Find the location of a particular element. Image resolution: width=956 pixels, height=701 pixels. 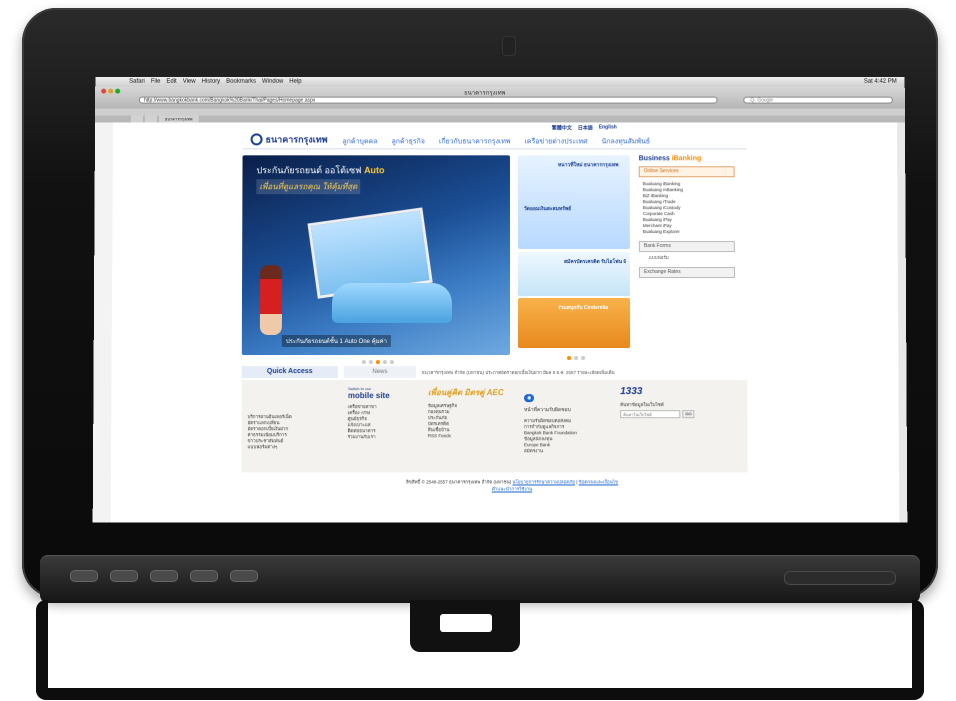

hero-headline-text: ประกันภัยรถยนต์ ออโต้เซฟ is located at coordinates (309, 170).